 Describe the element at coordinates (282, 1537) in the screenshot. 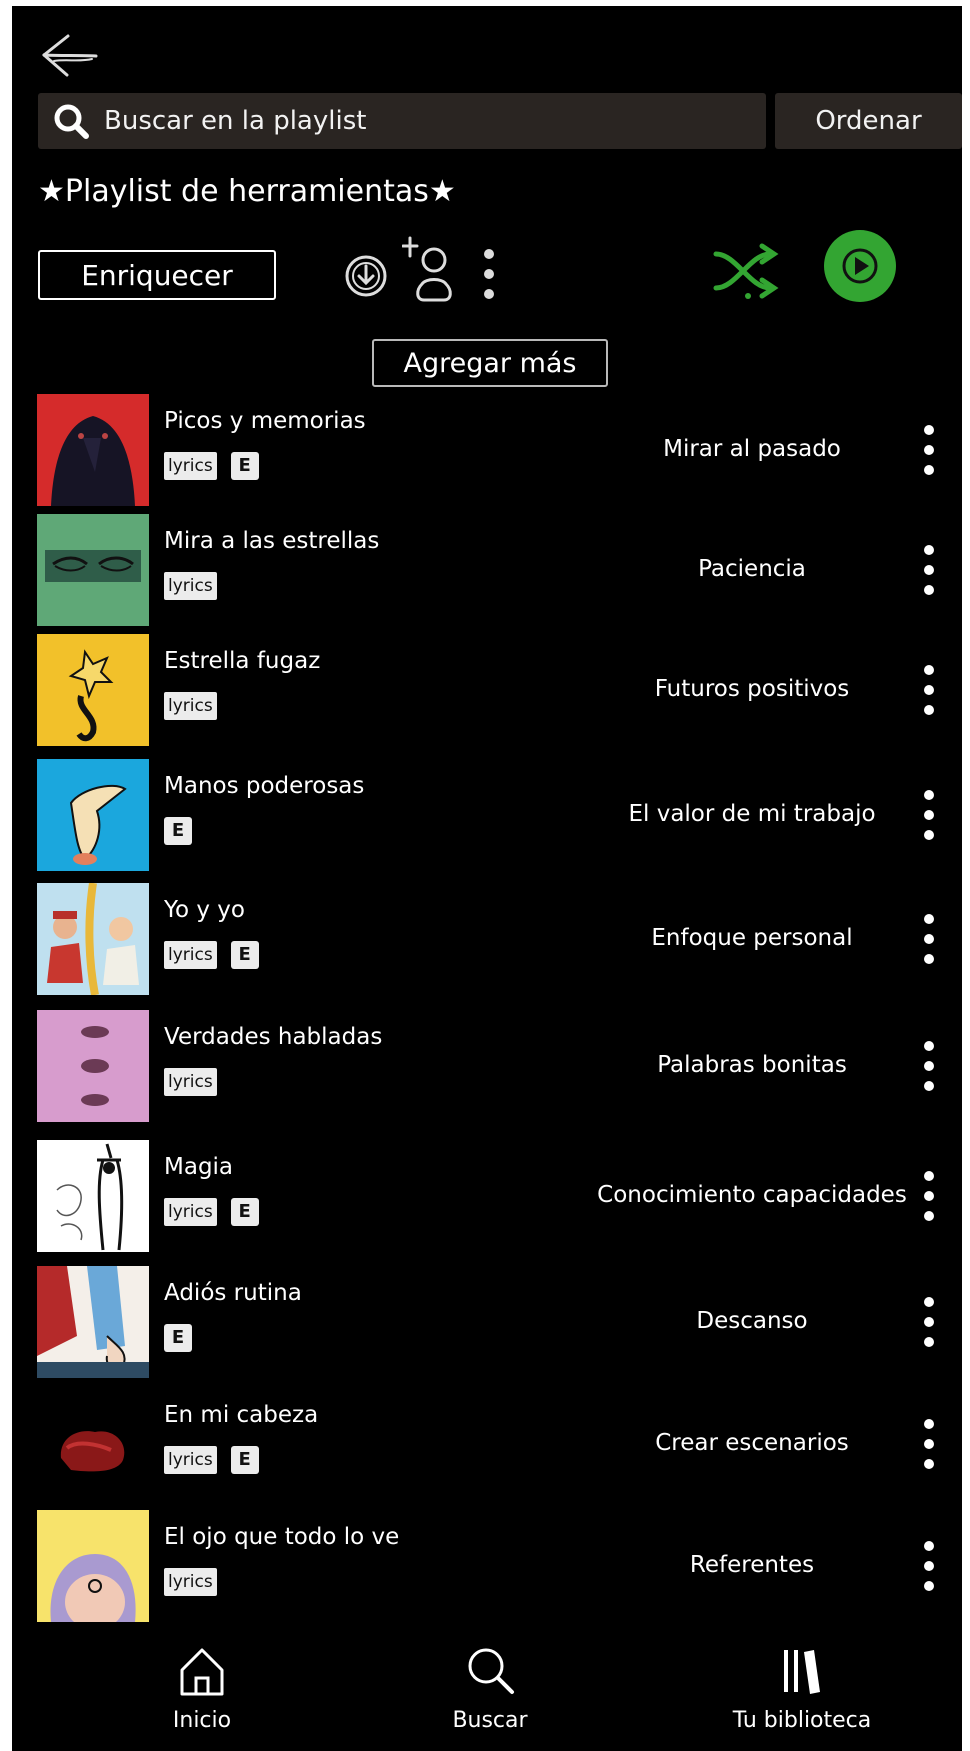

I see `track-title: El ojo que todo lo ve` at that location.